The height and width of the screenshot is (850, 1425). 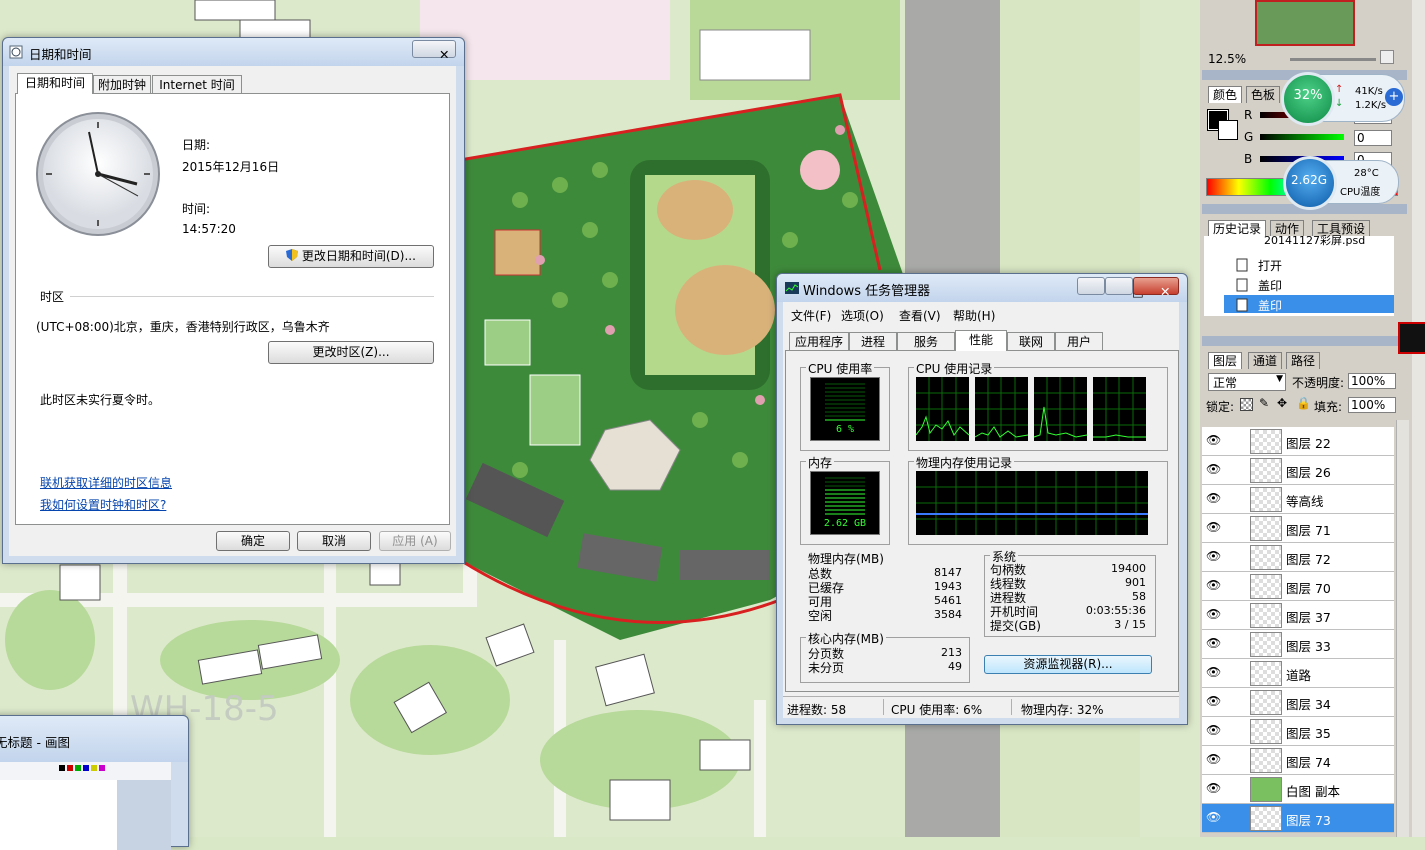 What do you see at coordinates (55, 83) in the screenshot?
I see `tab-datetime: 日期和时间` at bounding box center [55, 83].